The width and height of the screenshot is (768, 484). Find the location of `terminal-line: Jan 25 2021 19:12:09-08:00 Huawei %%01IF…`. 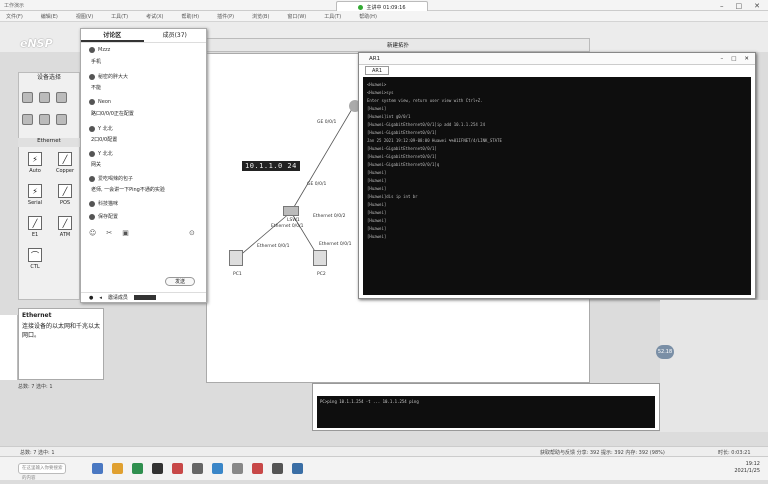

terminal-line: Jan 25 2021 19:12:09-08:00 Huawei %%01IF… is located at coordinates (434, 140).